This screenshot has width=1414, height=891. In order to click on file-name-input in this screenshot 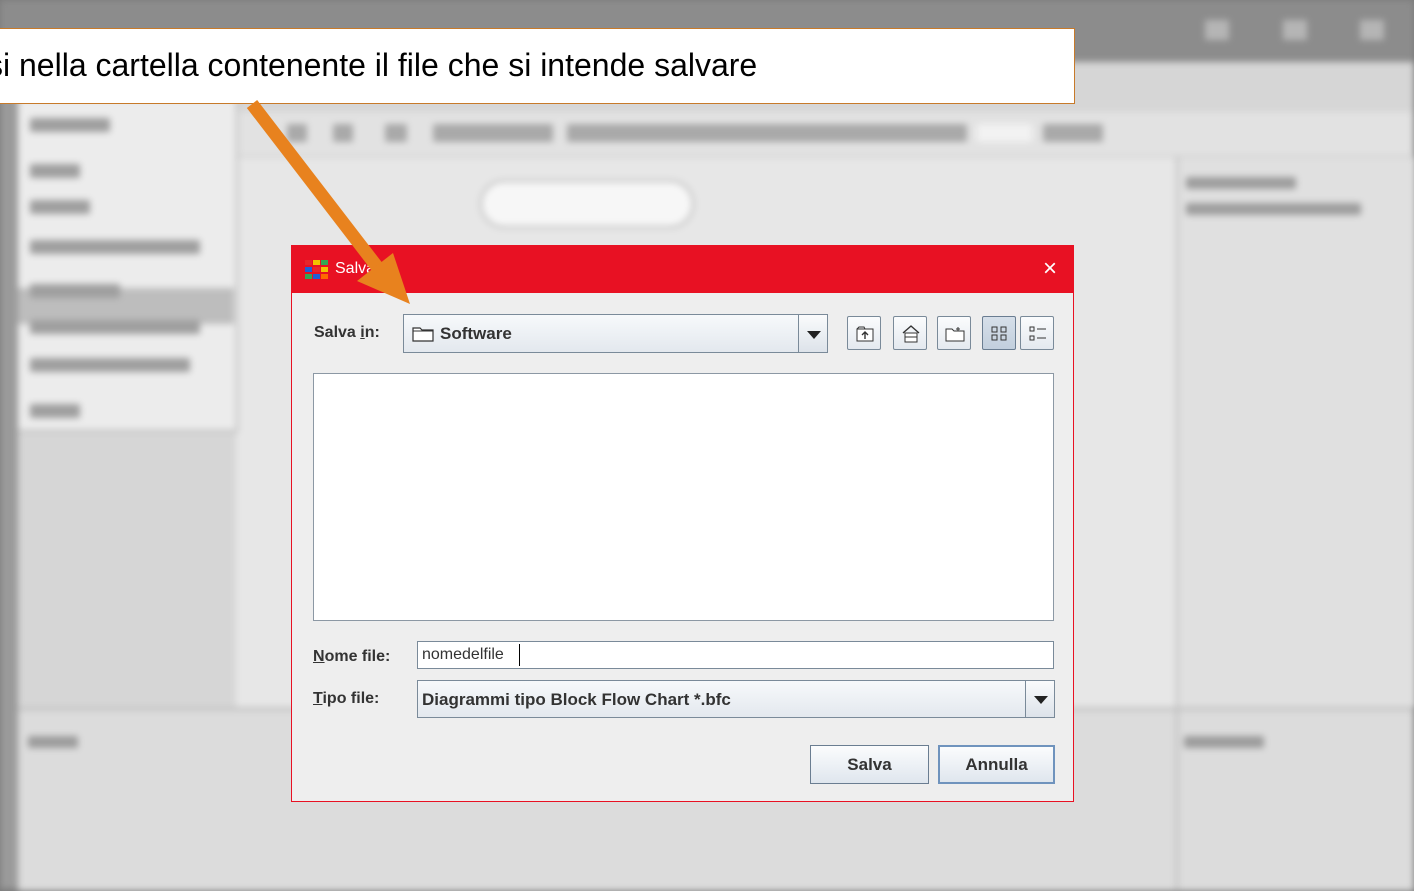, I will do `click(735, 655)`.